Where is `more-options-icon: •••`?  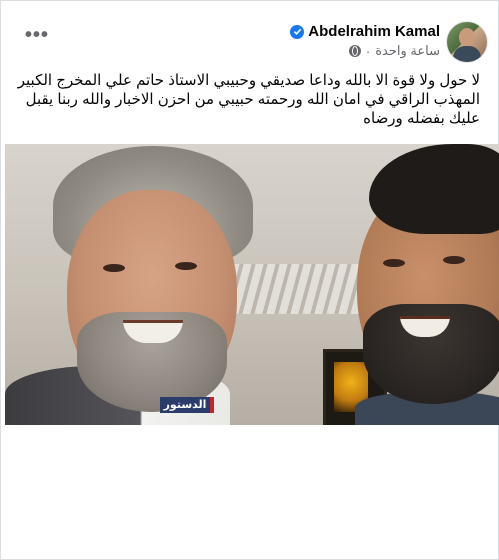 more-options-icon: ••• is located at coordinates (37, 35).